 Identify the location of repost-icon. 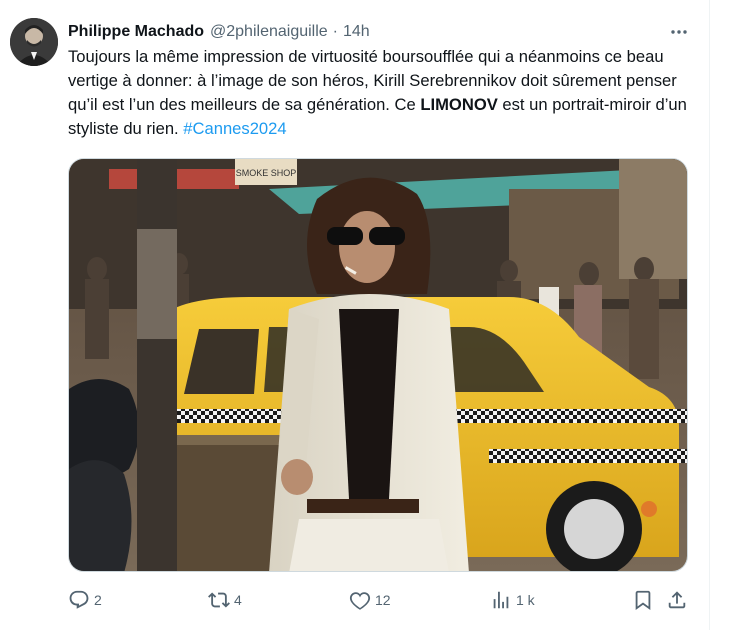
(219, 600).